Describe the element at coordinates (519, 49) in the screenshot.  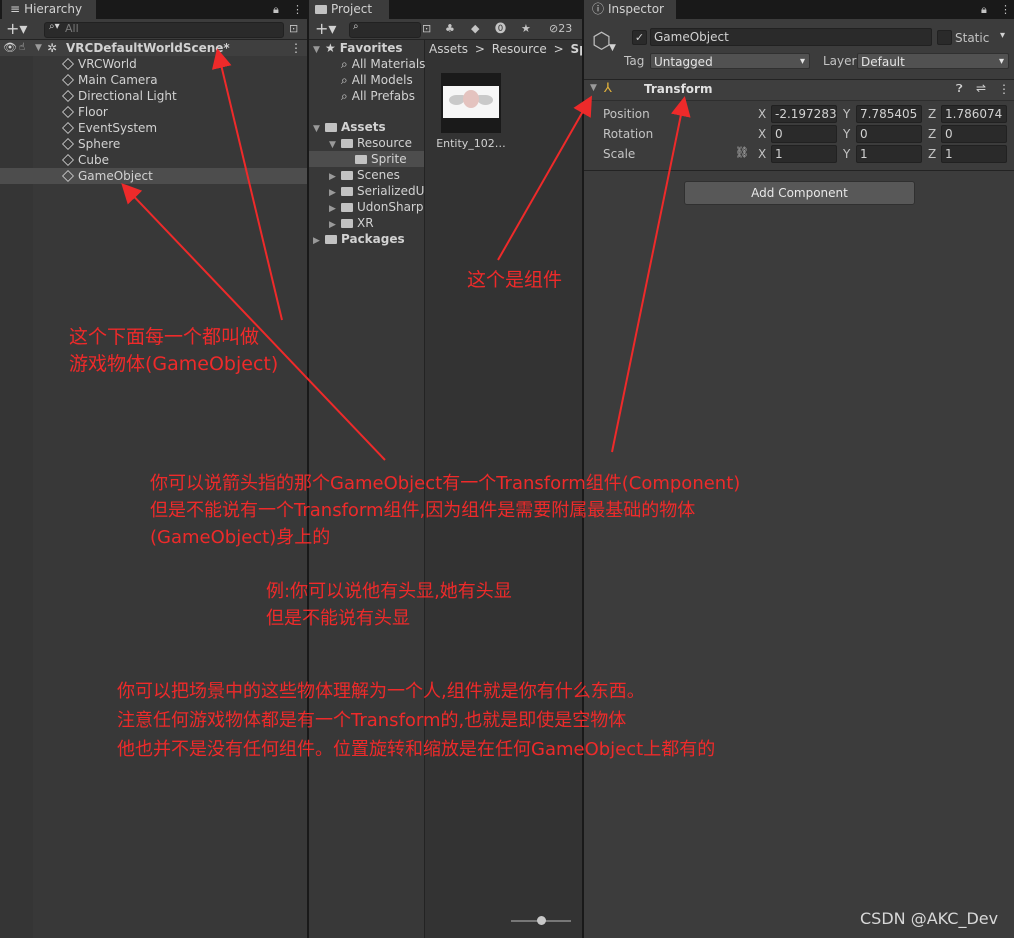
I see `breadcrumb-resource: Resource` at that location.